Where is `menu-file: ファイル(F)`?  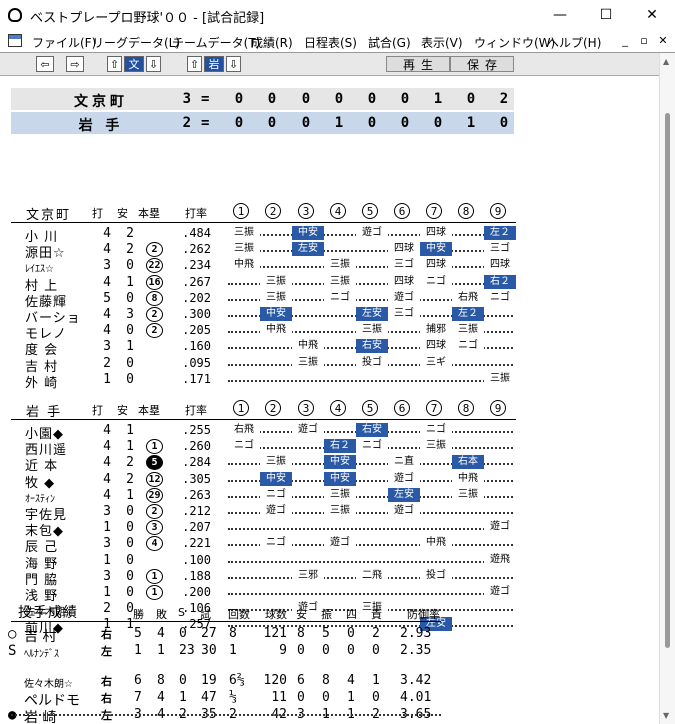 menu-file: ファイル(F) is located at coordinates (64, 42).